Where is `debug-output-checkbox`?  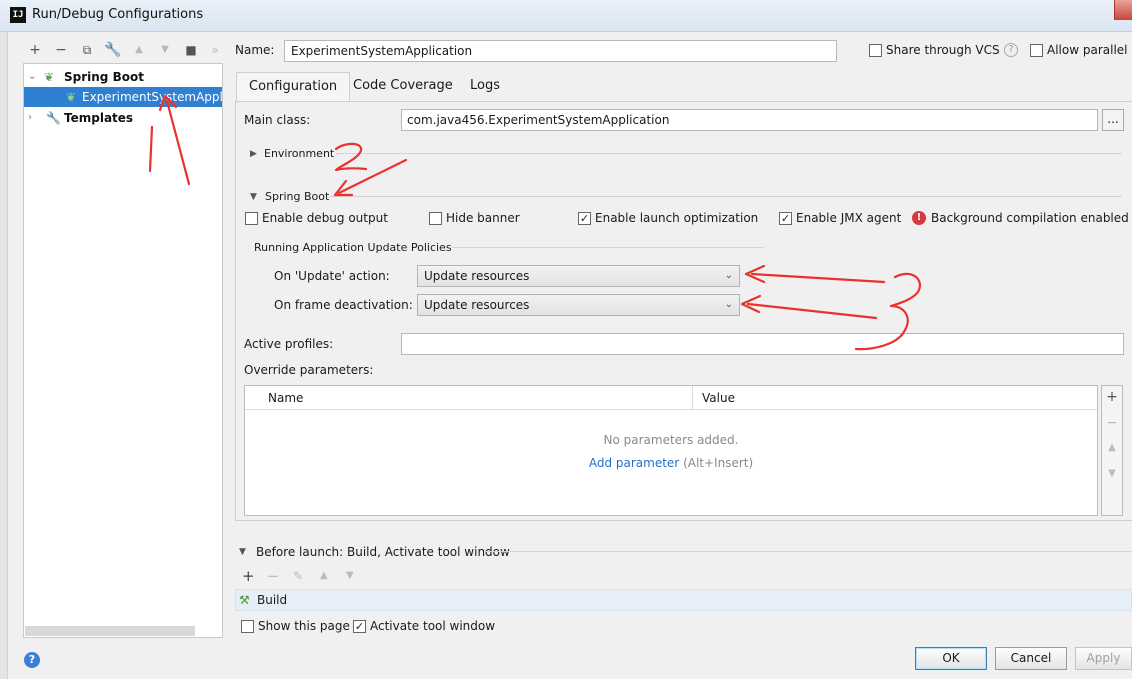
debug-output-checkbox is located at coordinates (251, 218).